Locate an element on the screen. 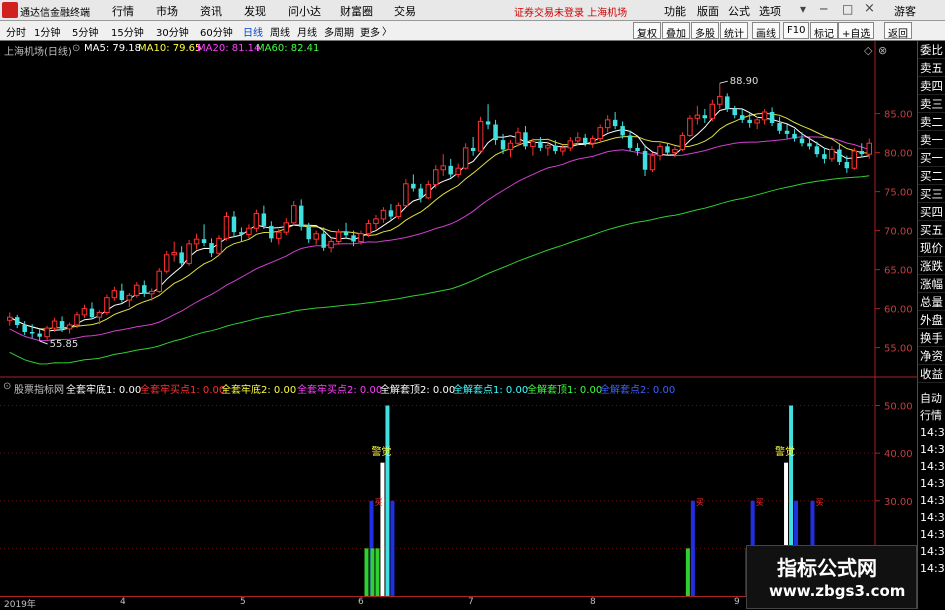 The width and height of the screenshot is (945, 610). indicator-legend-item: 全解套顶2: 0.00 is located at coordinates (418, 390).